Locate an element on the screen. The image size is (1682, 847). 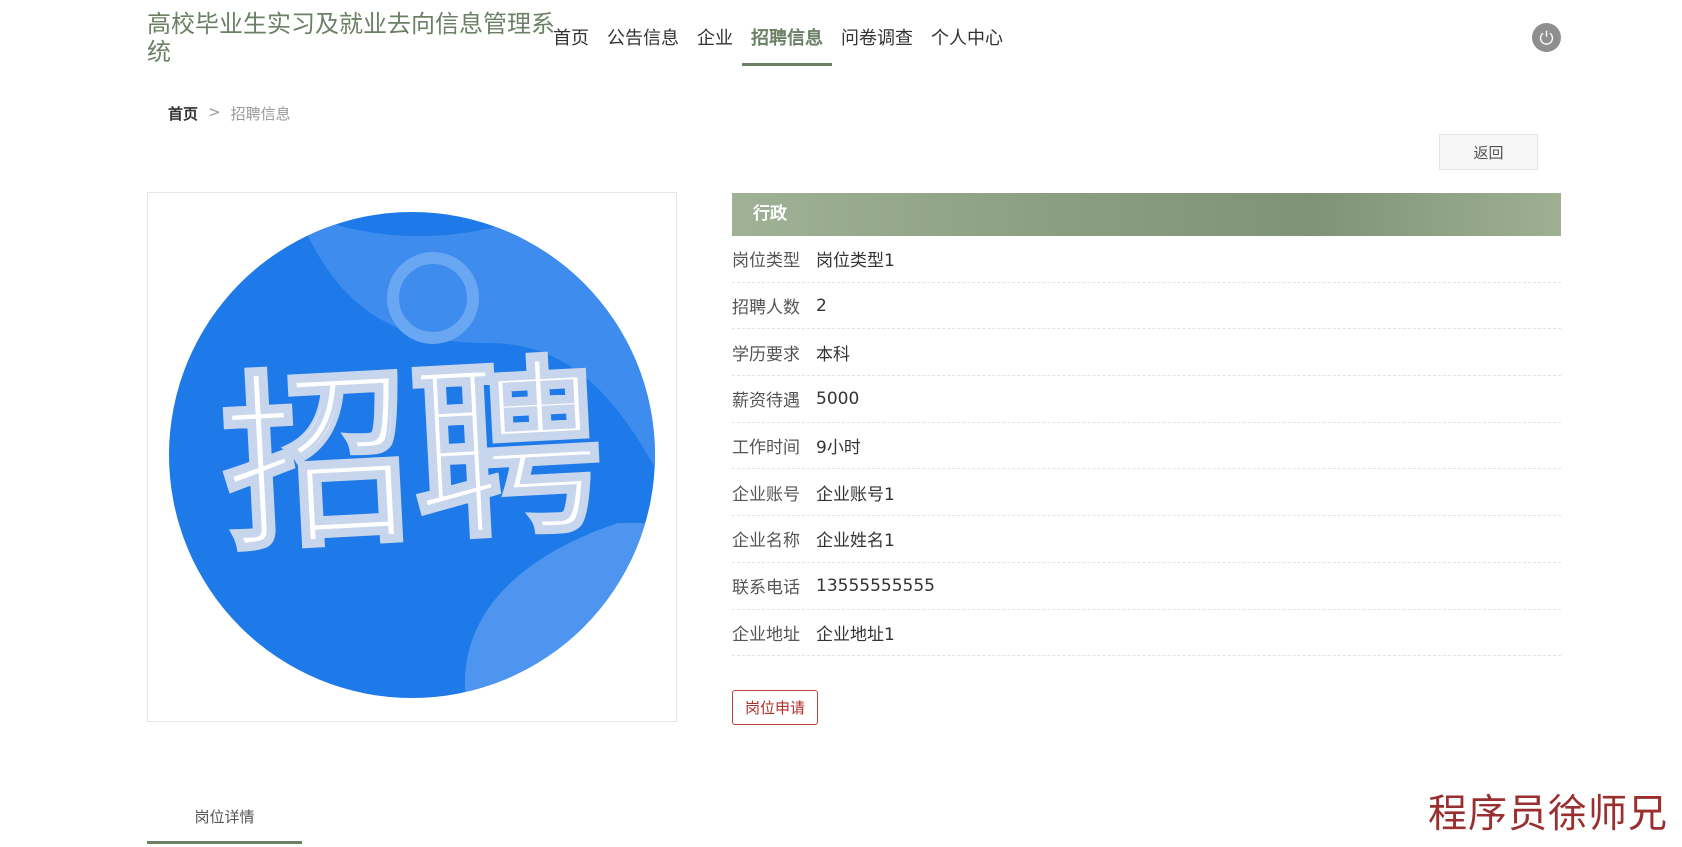
detail-label: 招聘人数 is located at coordinates (766, 308).